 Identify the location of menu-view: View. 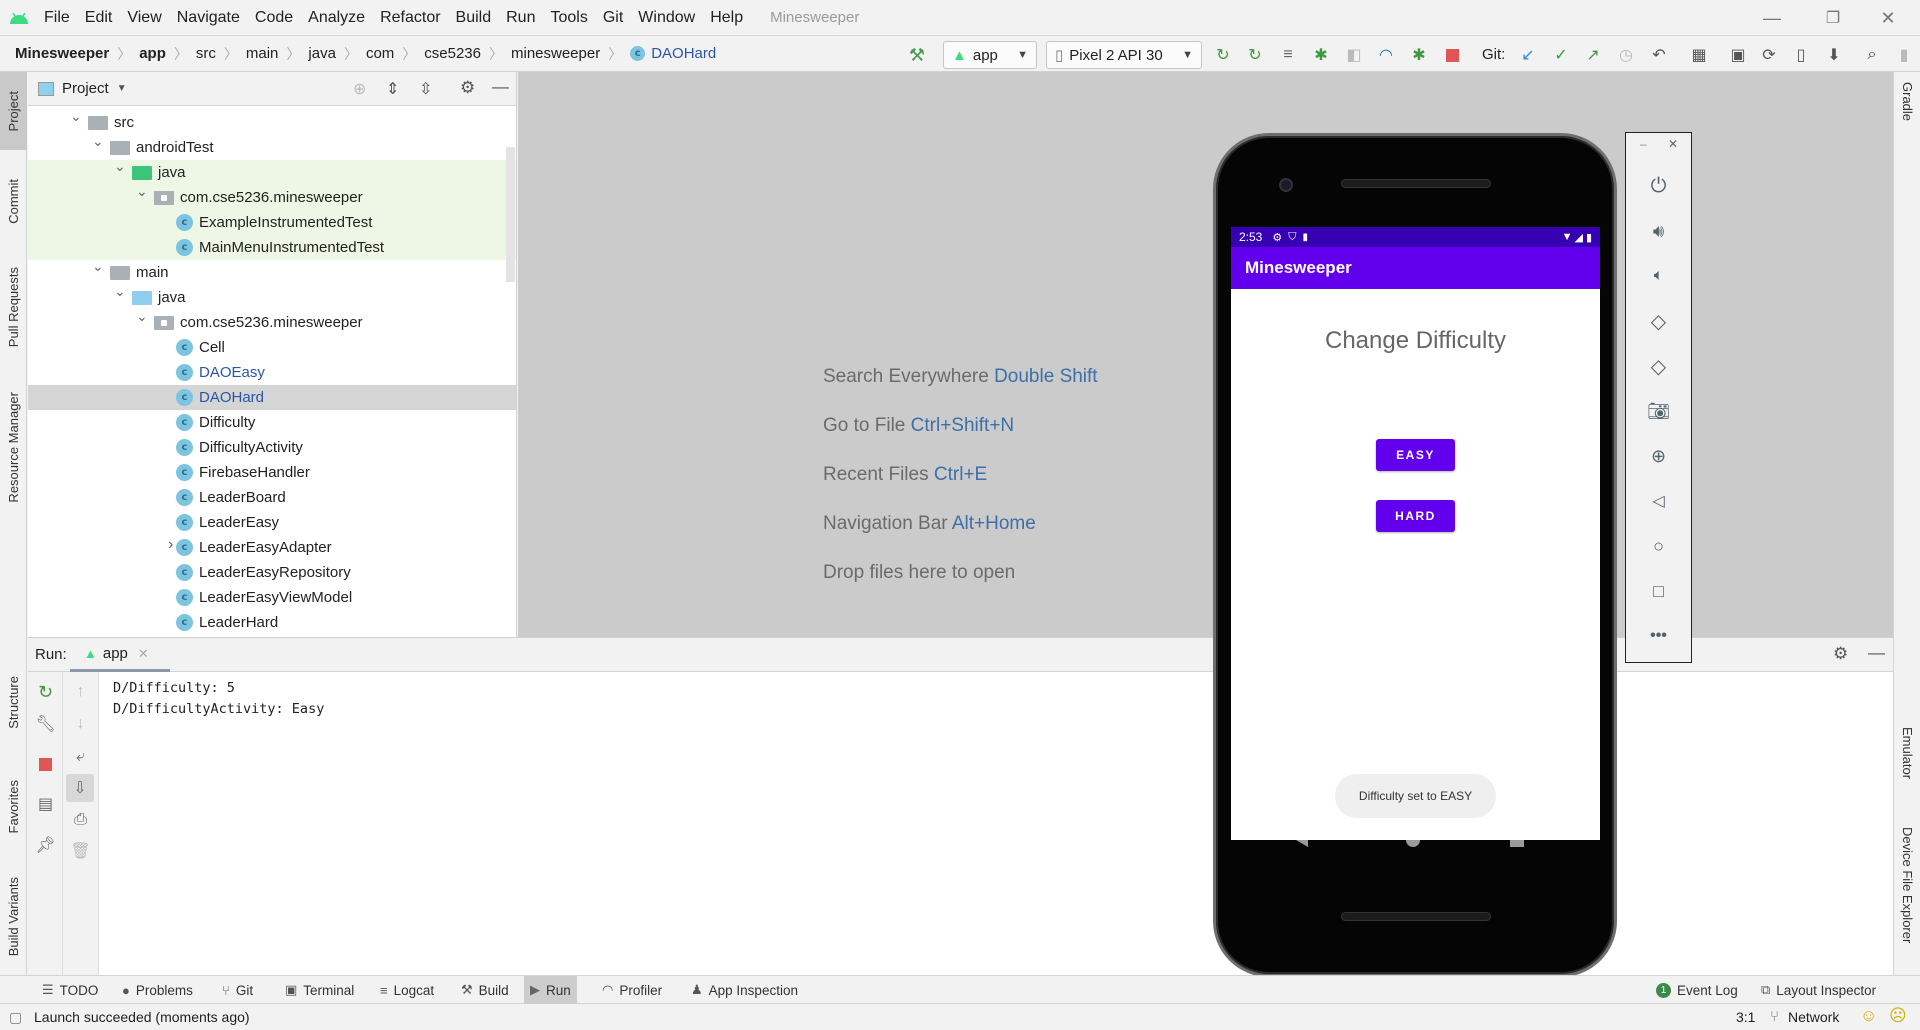
(144, 18).